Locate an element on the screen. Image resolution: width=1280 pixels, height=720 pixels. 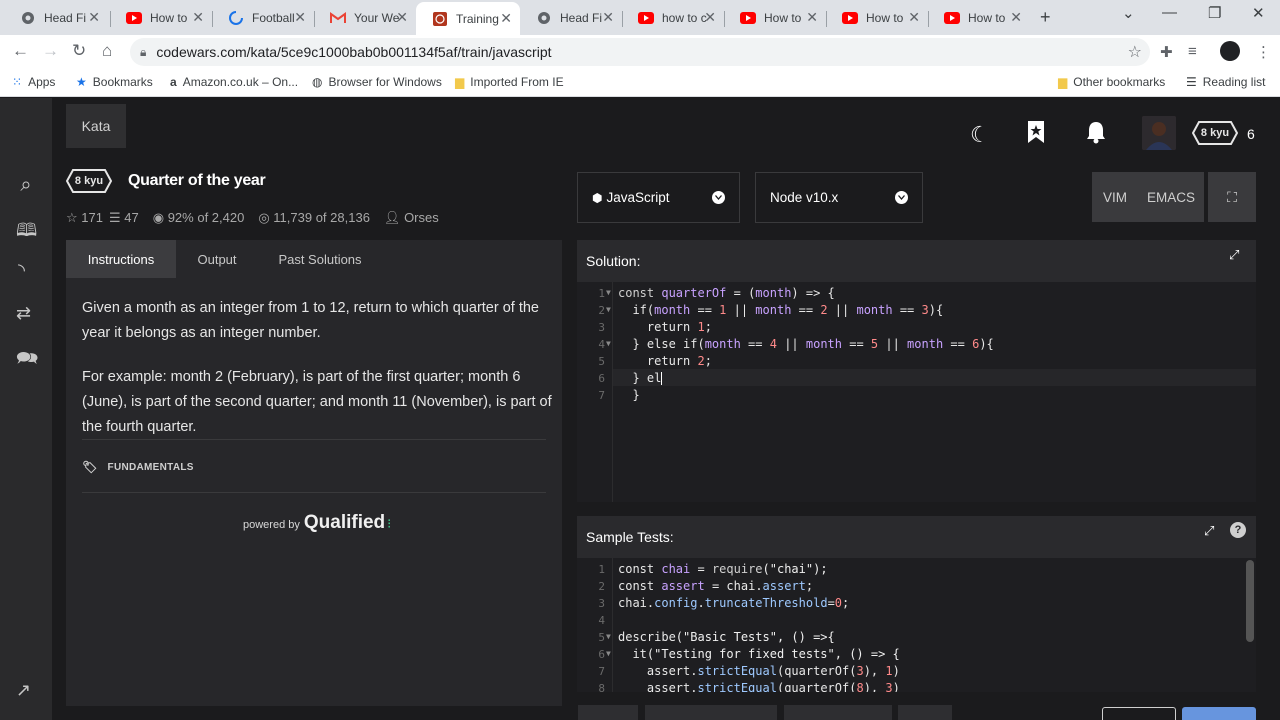
help-icon: ? is located at coordinates (1238, 530).